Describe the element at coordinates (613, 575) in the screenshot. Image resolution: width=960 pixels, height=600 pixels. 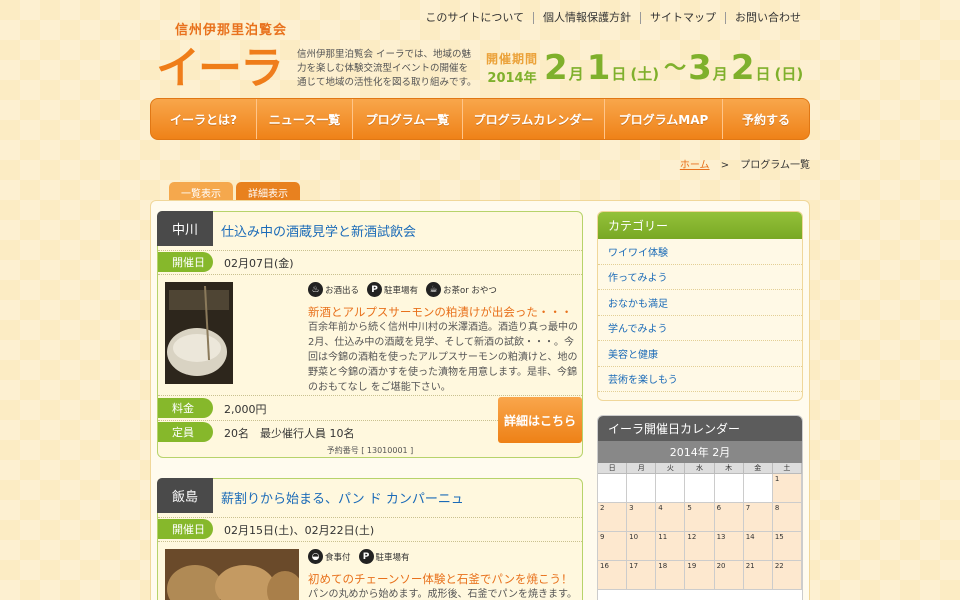
I see `calendar-day: 16` at that location.